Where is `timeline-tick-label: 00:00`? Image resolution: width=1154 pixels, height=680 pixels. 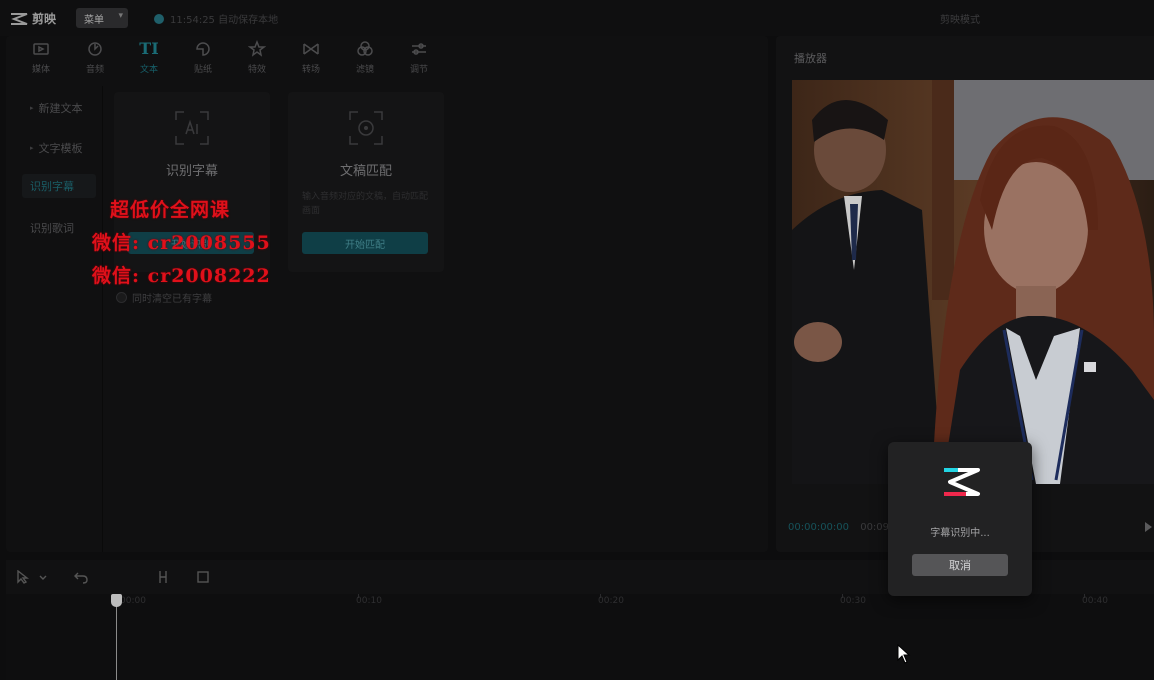 timeline-tick-label: 00:00 is located at coordinates (133, 601).